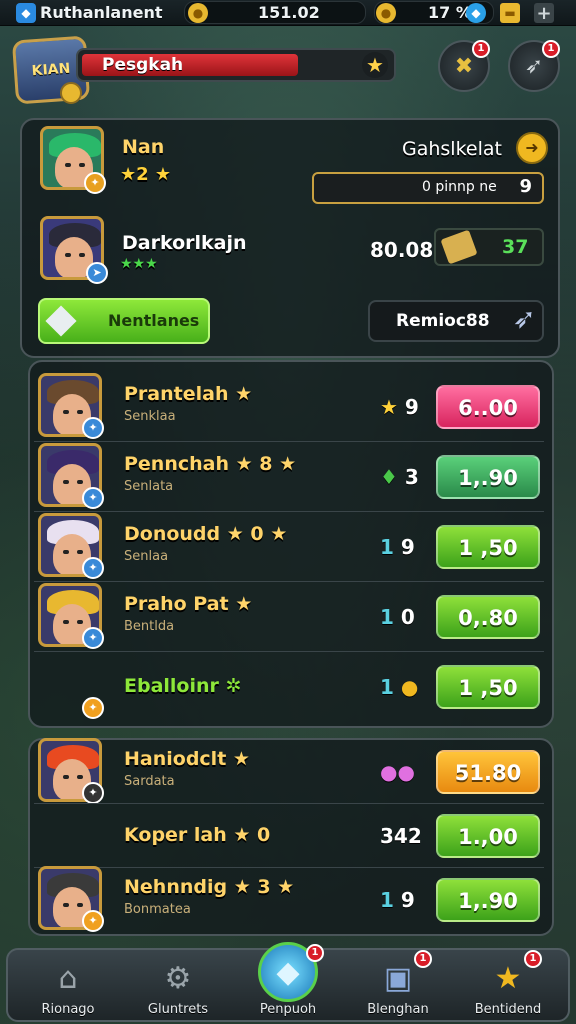  What do you see at coordinates (51, 70) in the screenshot?
I see `guild-badge-label: KIAN` at bounding box center [51, 70].